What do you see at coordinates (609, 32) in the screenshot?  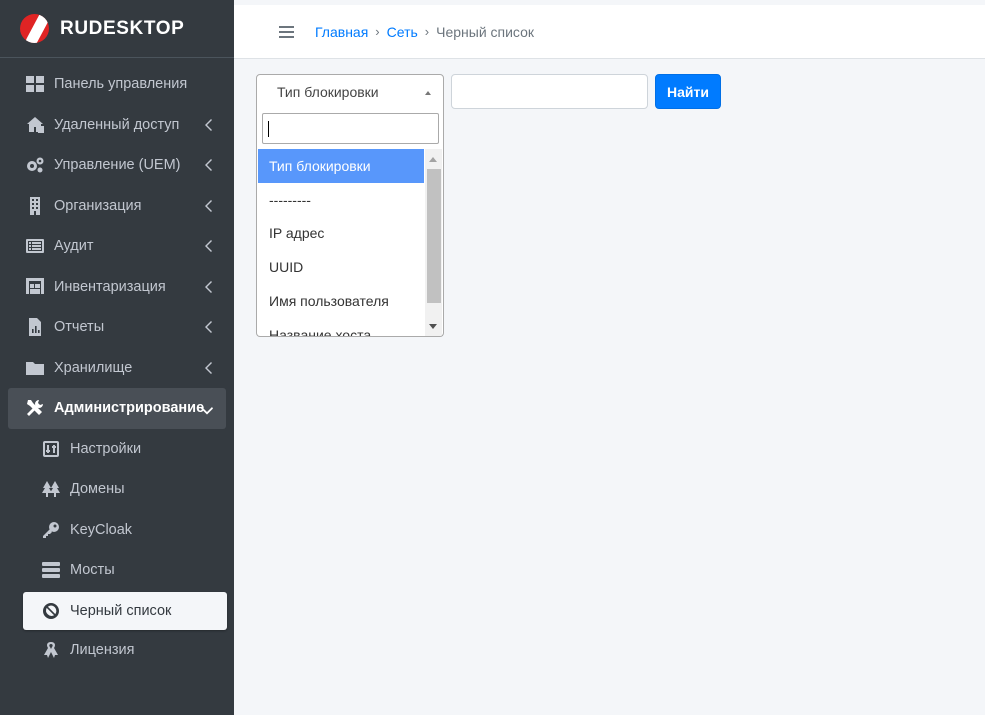 I see `header: Главная › Сеть › Черный список` at bounding box center [609, 32].